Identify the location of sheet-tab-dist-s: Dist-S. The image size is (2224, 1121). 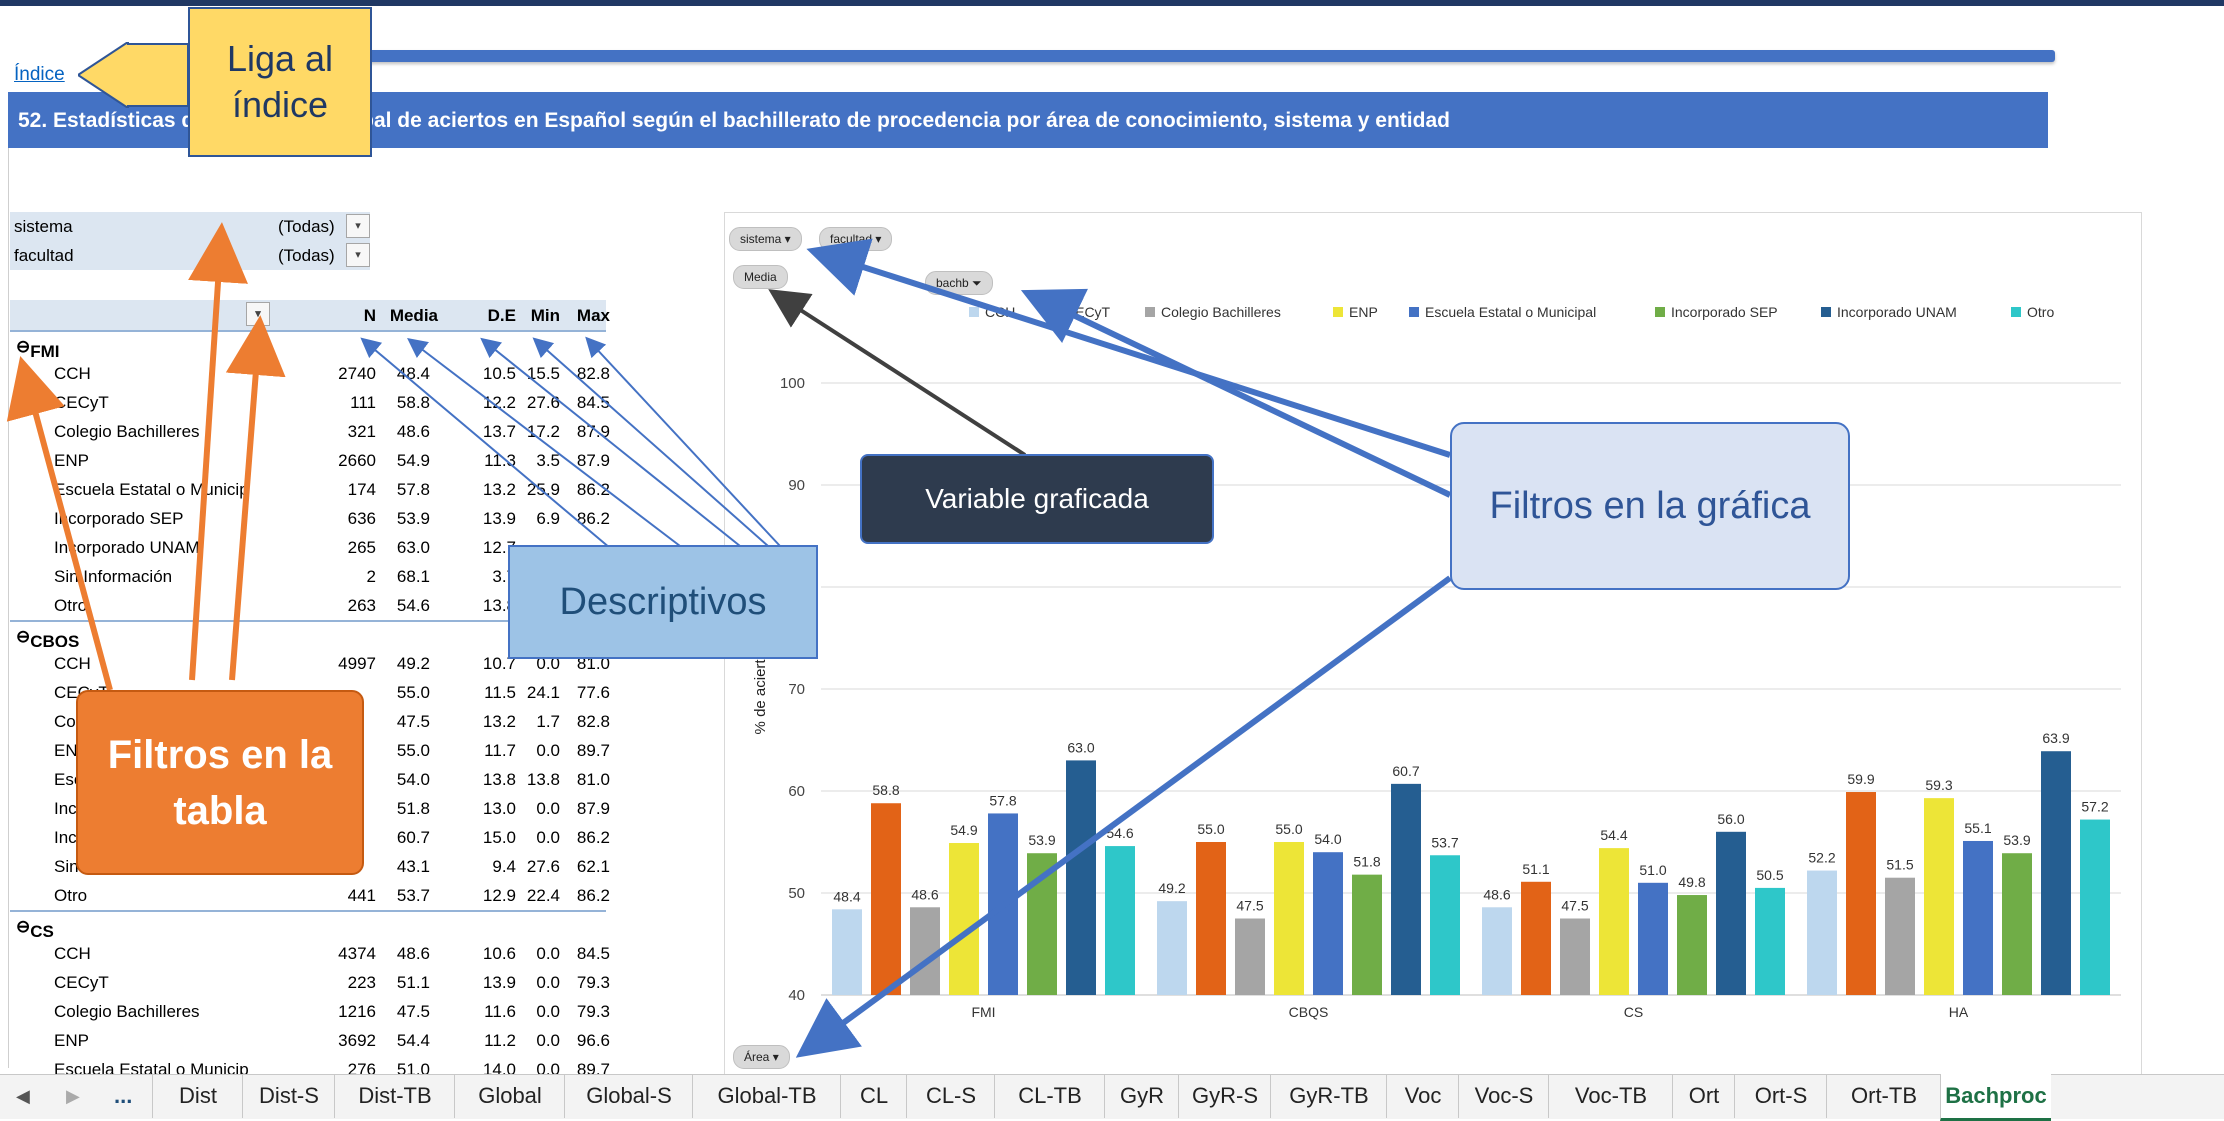
(288, 1096).